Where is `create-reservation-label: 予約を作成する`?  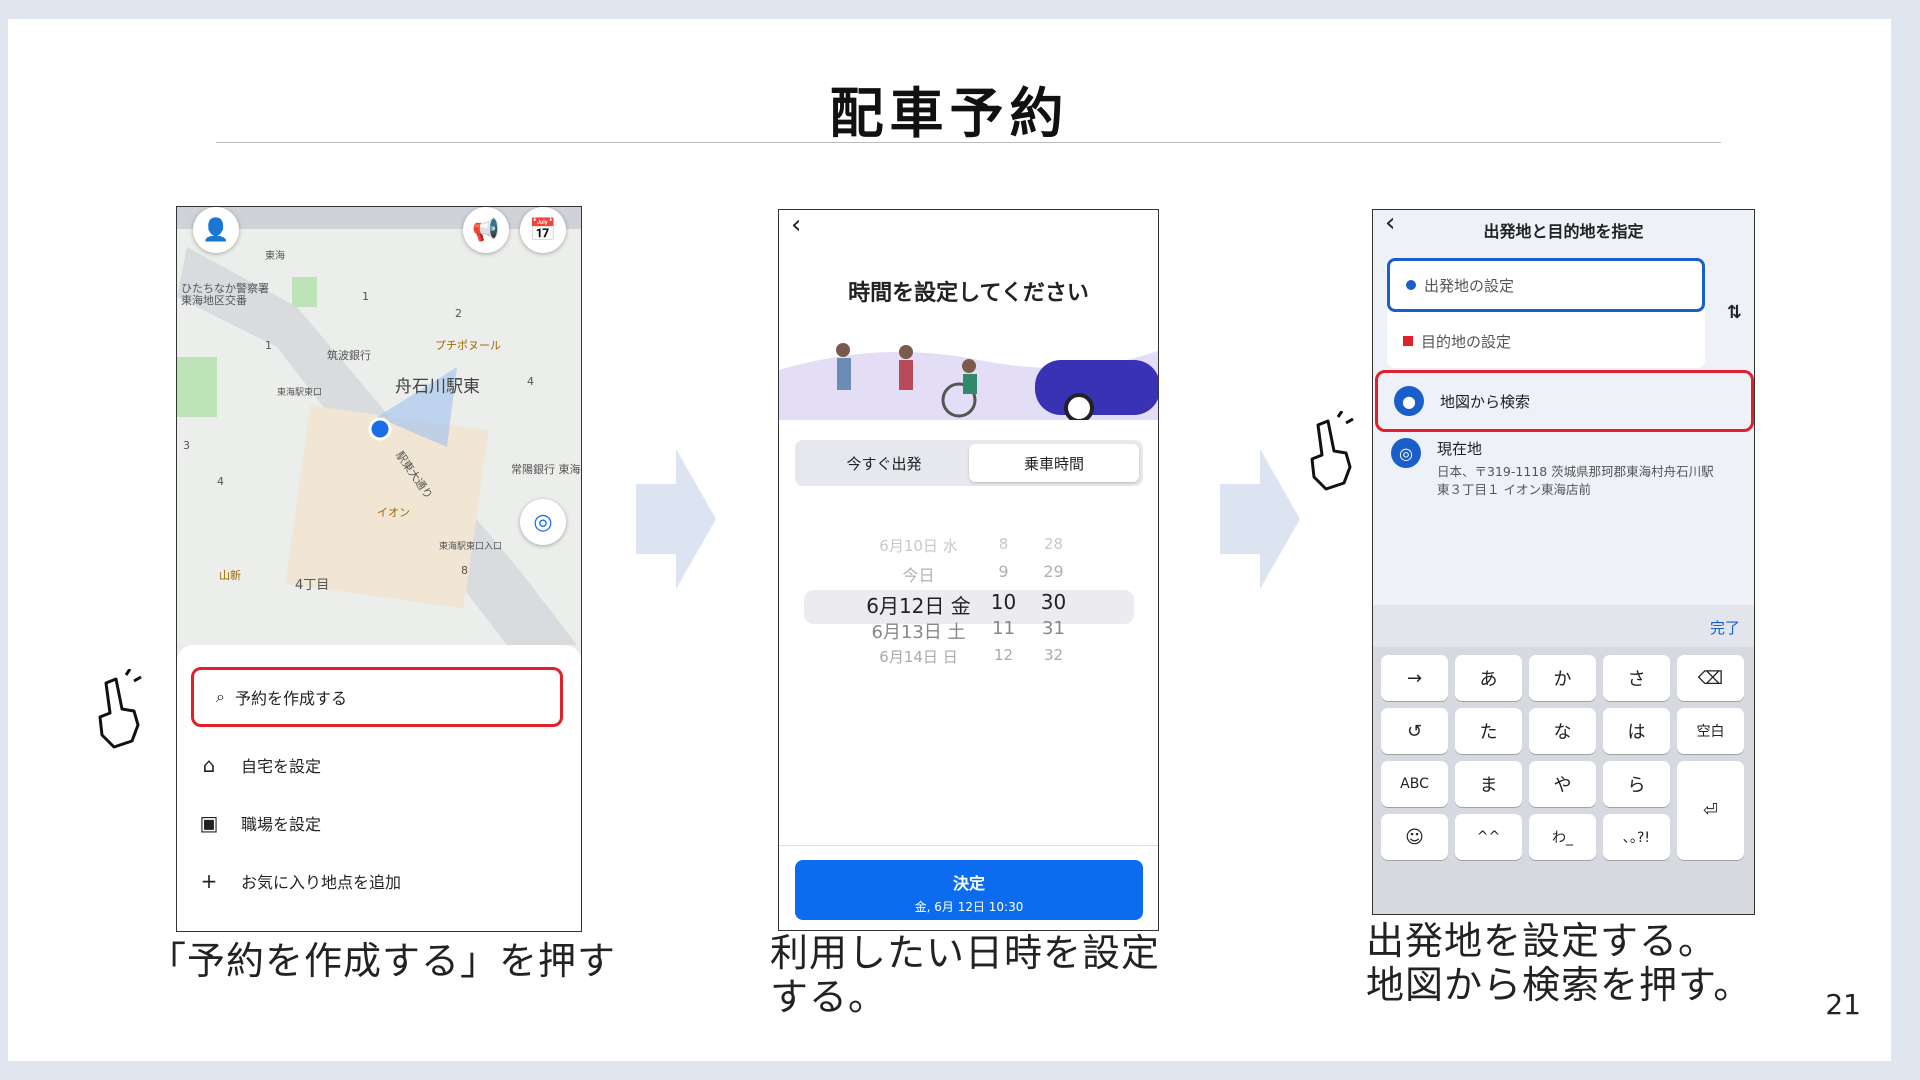 create-reservation-label: 予約を作成する is located at coordinates (290, 698).